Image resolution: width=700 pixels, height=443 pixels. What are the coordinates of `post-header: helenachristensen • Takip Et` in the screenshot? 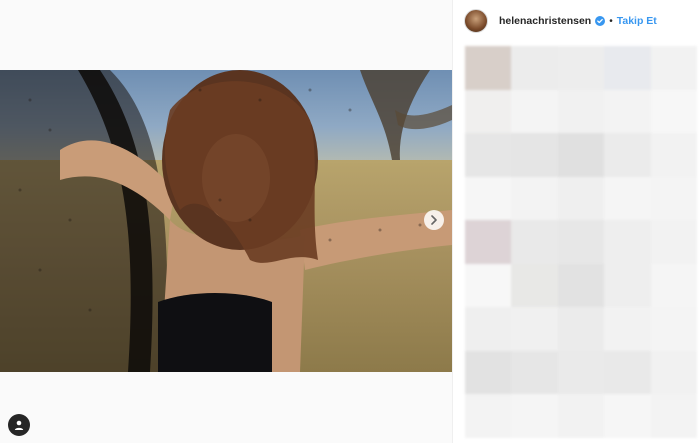 It's located at (576, 21).